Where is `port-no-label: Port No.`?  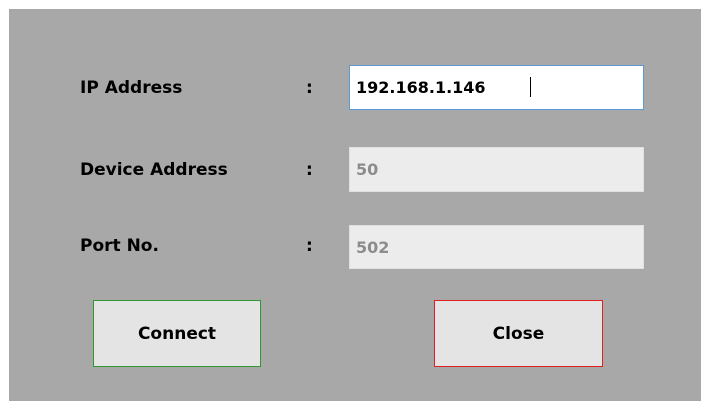 port-no-label: Port No. is located at coordinates (119, 246).